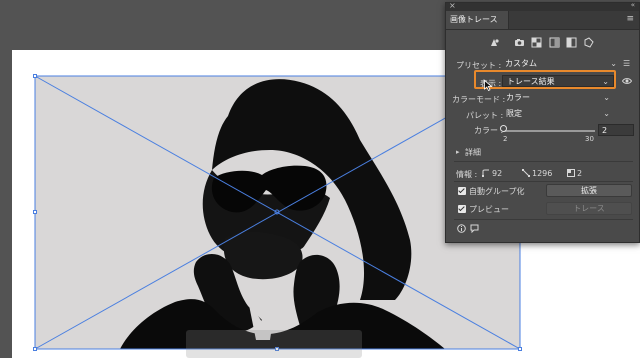  I want to click on display-highlight-box, so click(545, 79).